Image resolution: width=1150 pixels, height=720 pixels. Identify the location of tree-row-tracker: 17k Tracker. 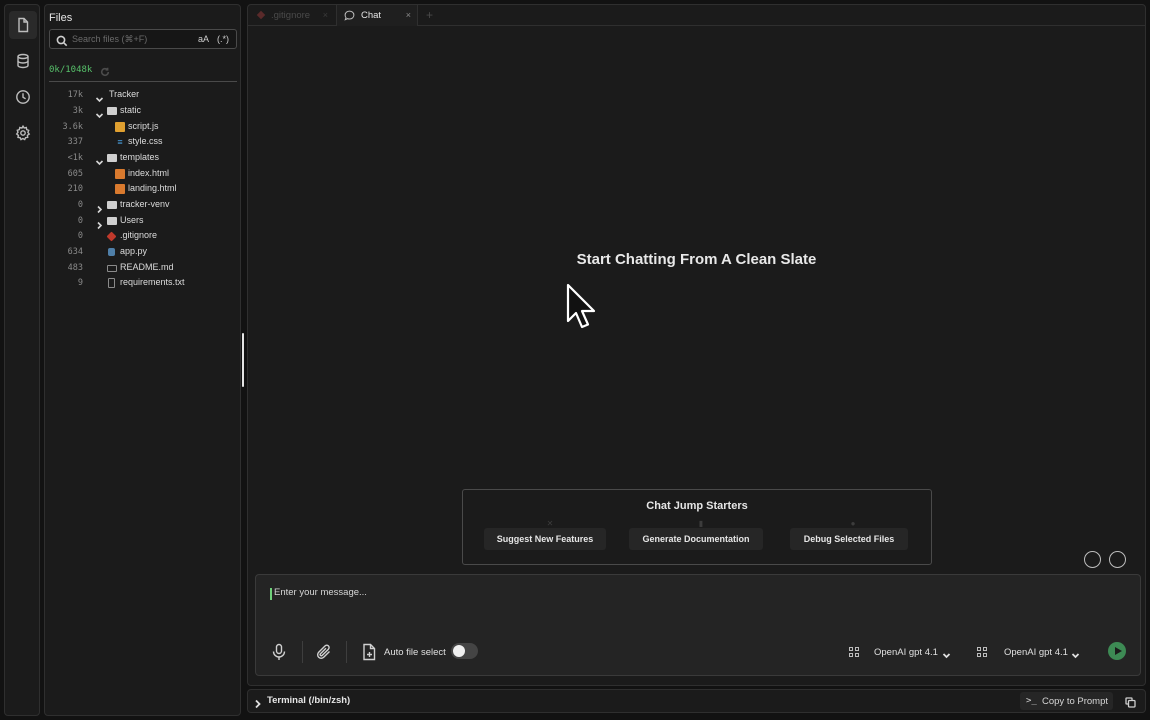
(142, 95).